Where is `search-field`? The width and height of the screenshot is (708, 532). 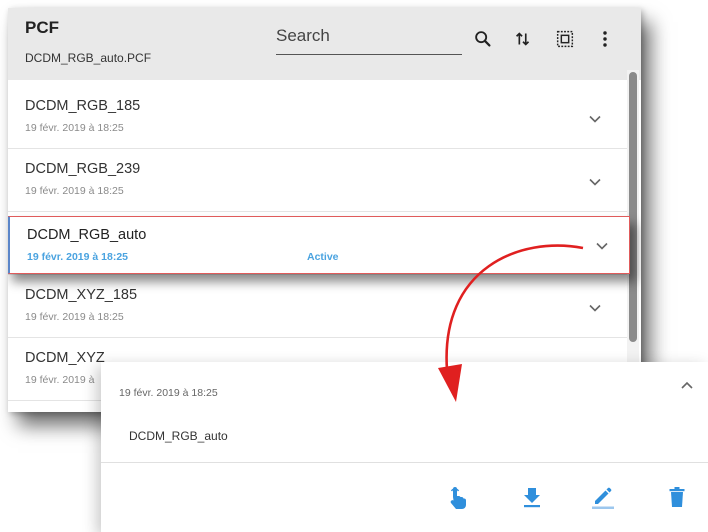
search-field is located at coordinates (369, 40).